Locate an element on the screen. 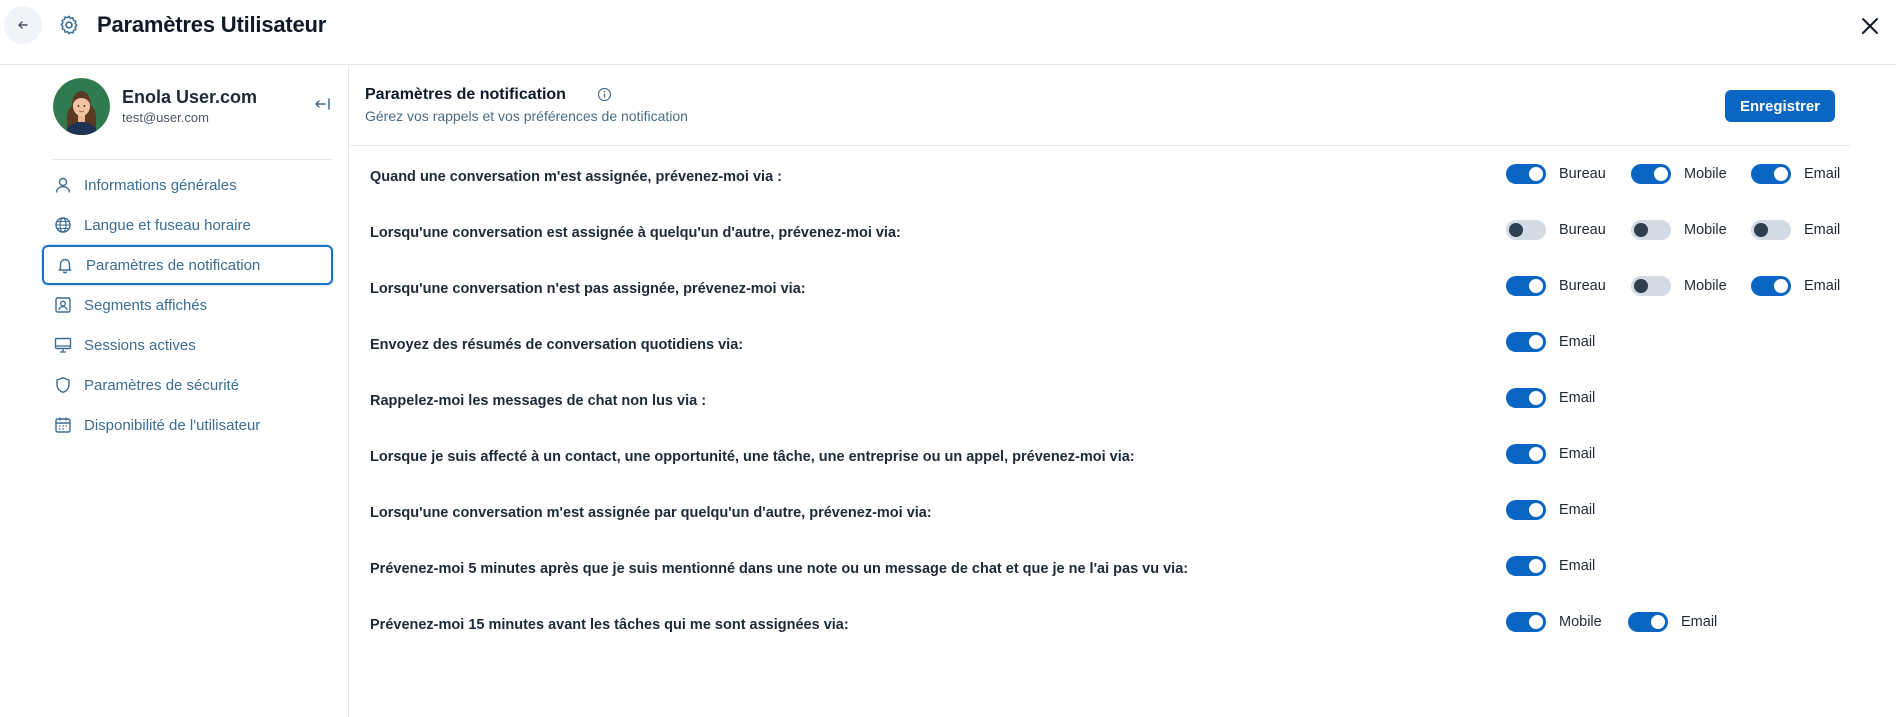 Image resolution: width=1896 pixels, height=717 pixels. globe-icon is located at coordinates (63, 225).